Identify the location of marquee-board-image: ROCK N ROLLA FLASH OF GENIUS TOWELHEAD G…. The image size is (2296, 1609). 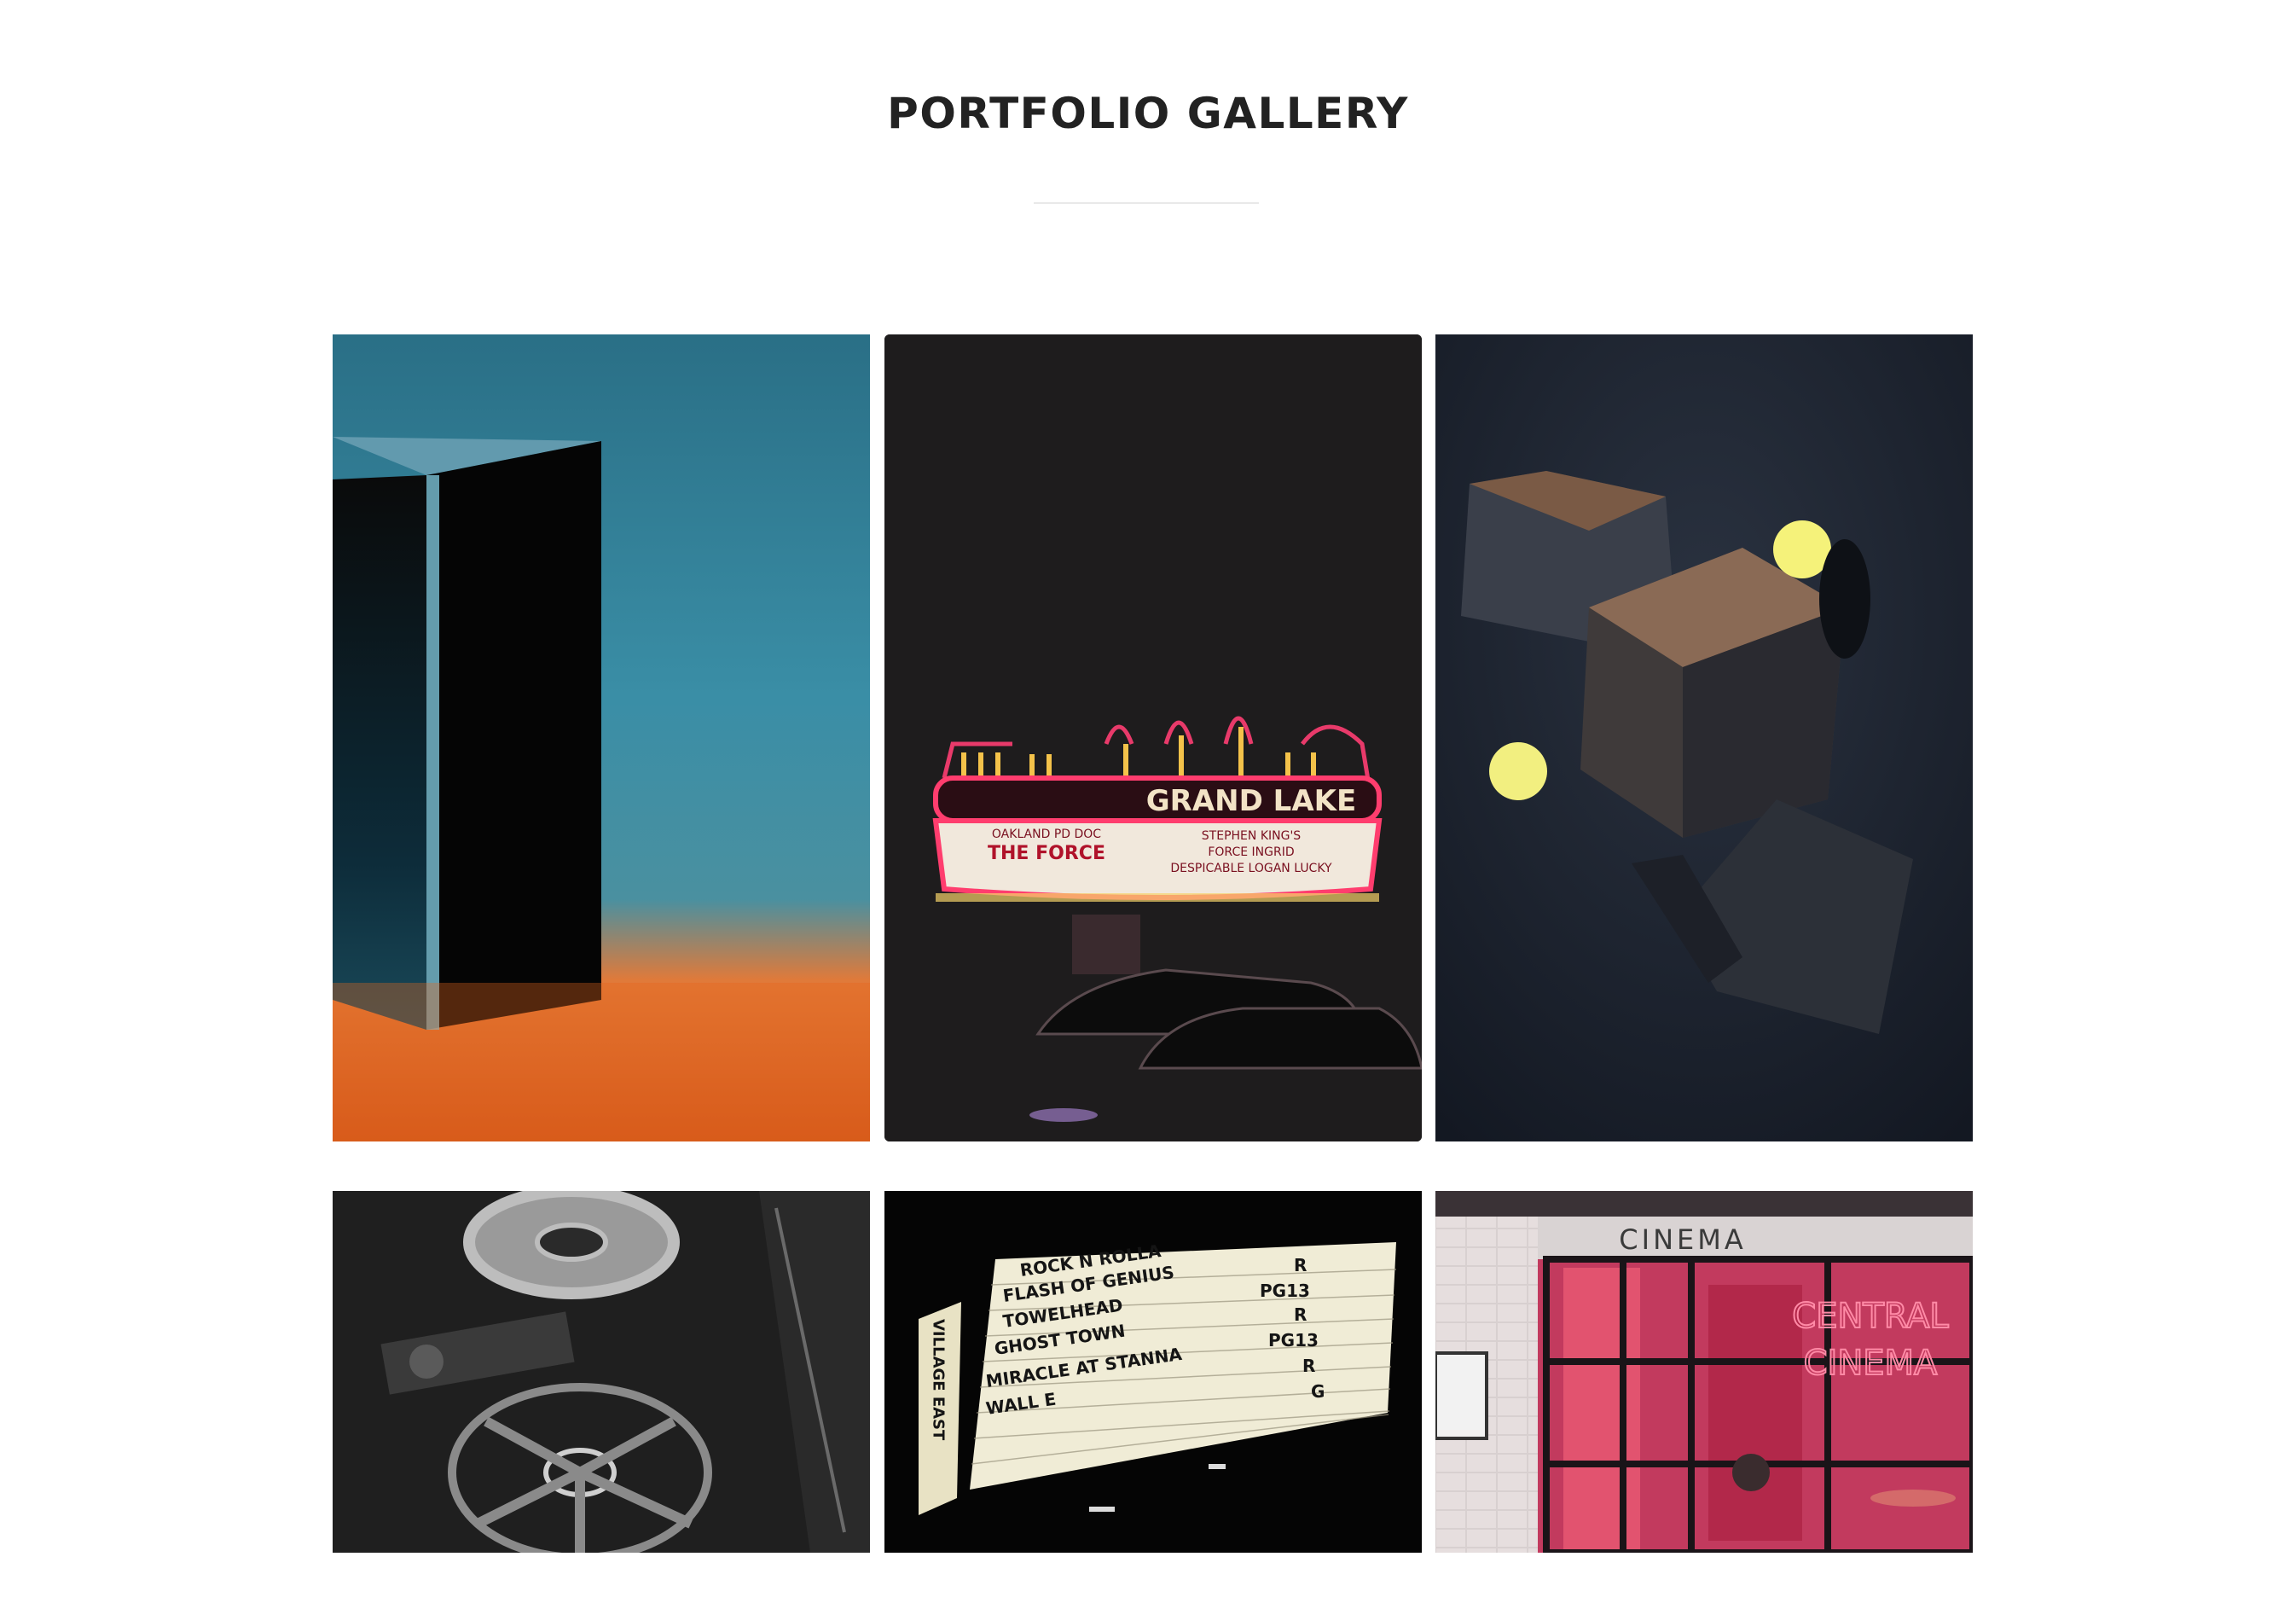
(1153, 1372).